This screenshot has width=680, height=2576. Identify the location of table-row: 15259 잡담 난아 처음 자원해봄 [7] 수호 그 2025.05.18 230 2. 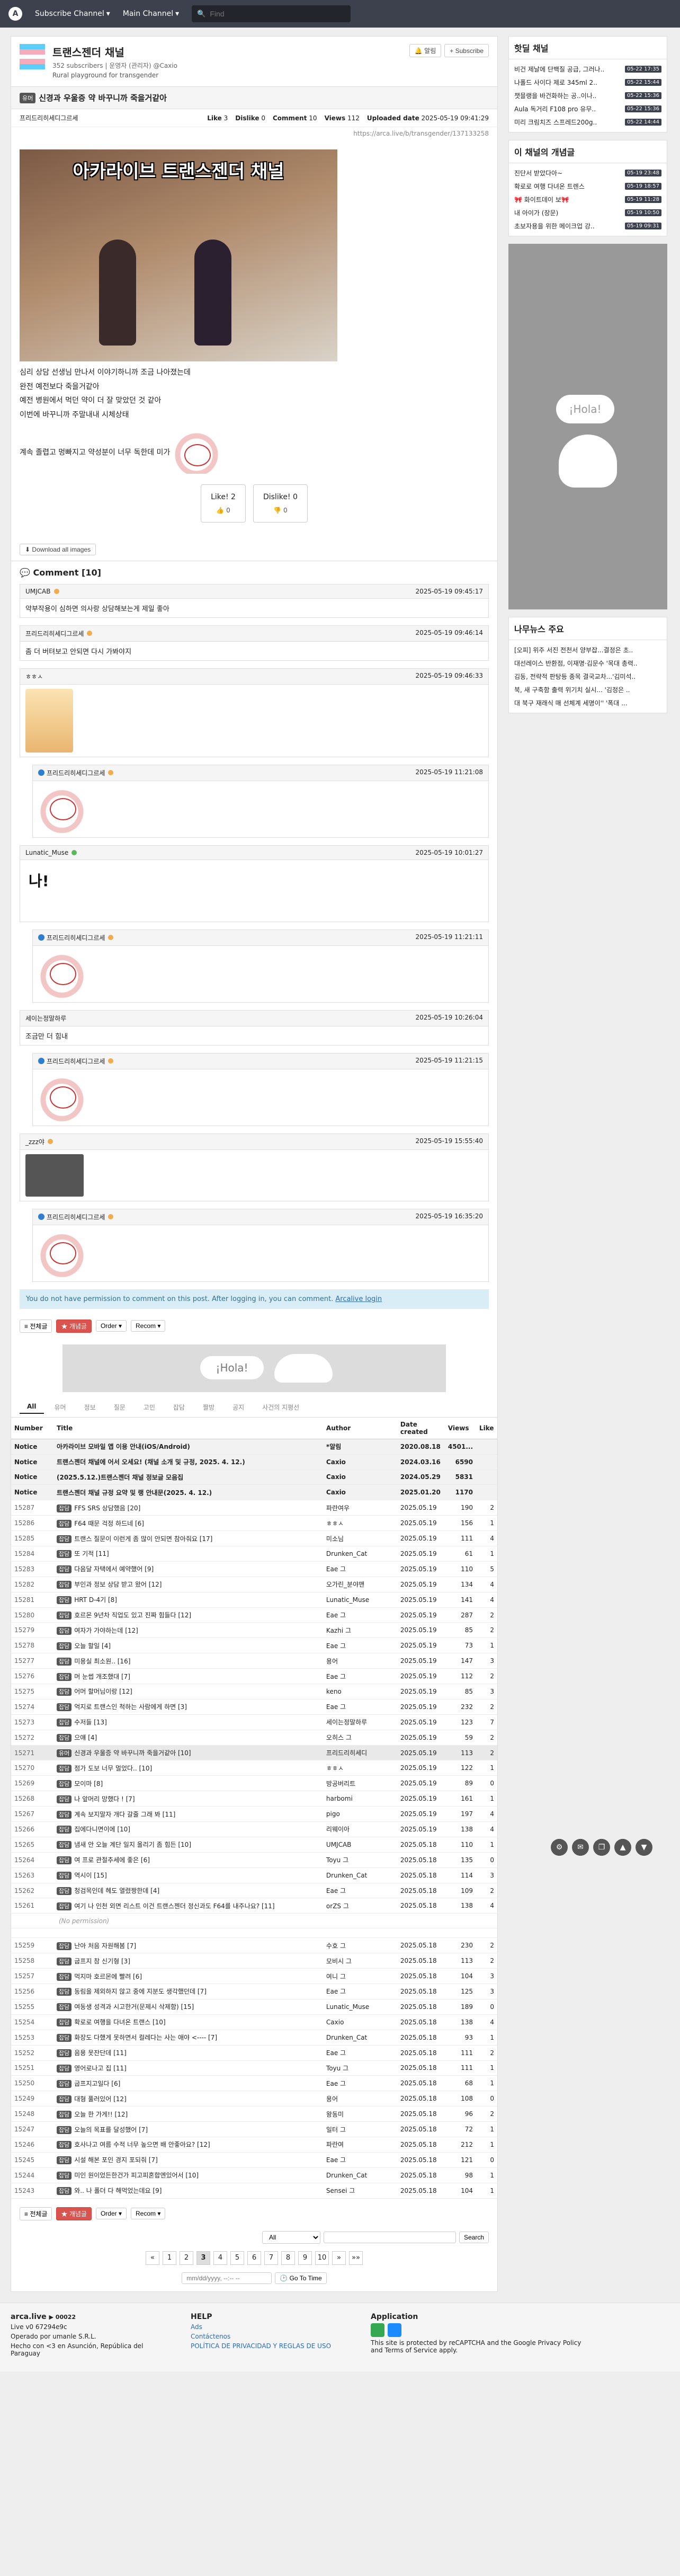
(254, 1945).